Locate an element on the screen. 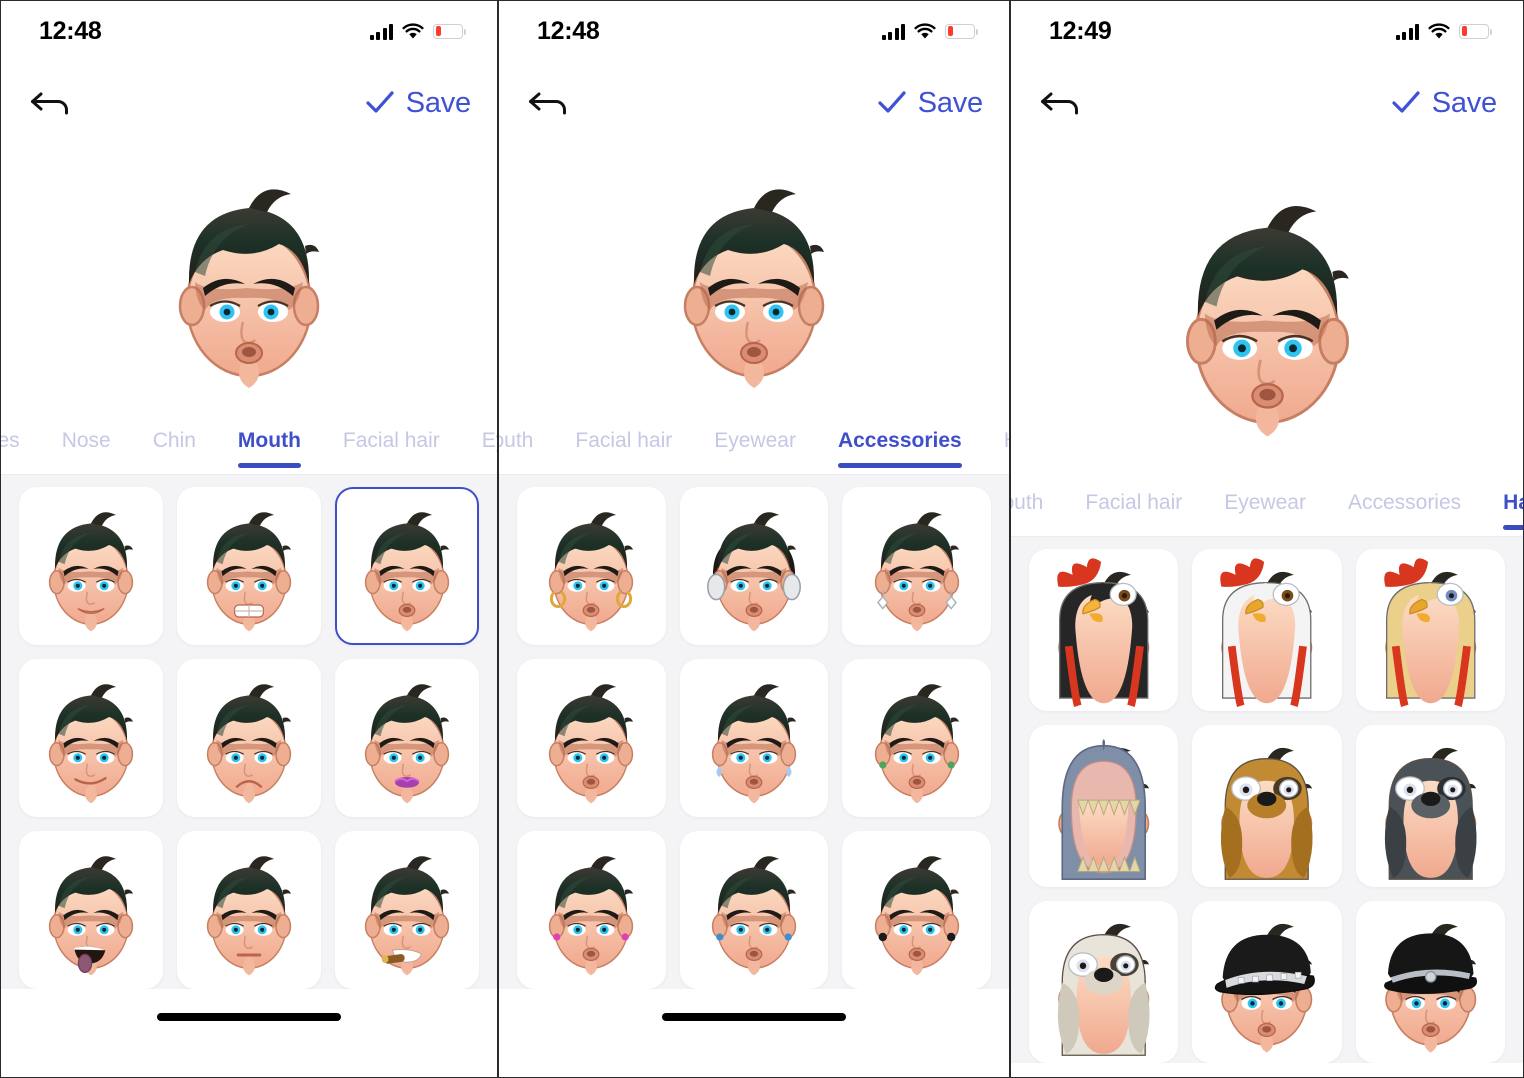 The width and height of the screenshot is (1524, 1078). status-time: 12:49 is located at coordinates (1080, 30).